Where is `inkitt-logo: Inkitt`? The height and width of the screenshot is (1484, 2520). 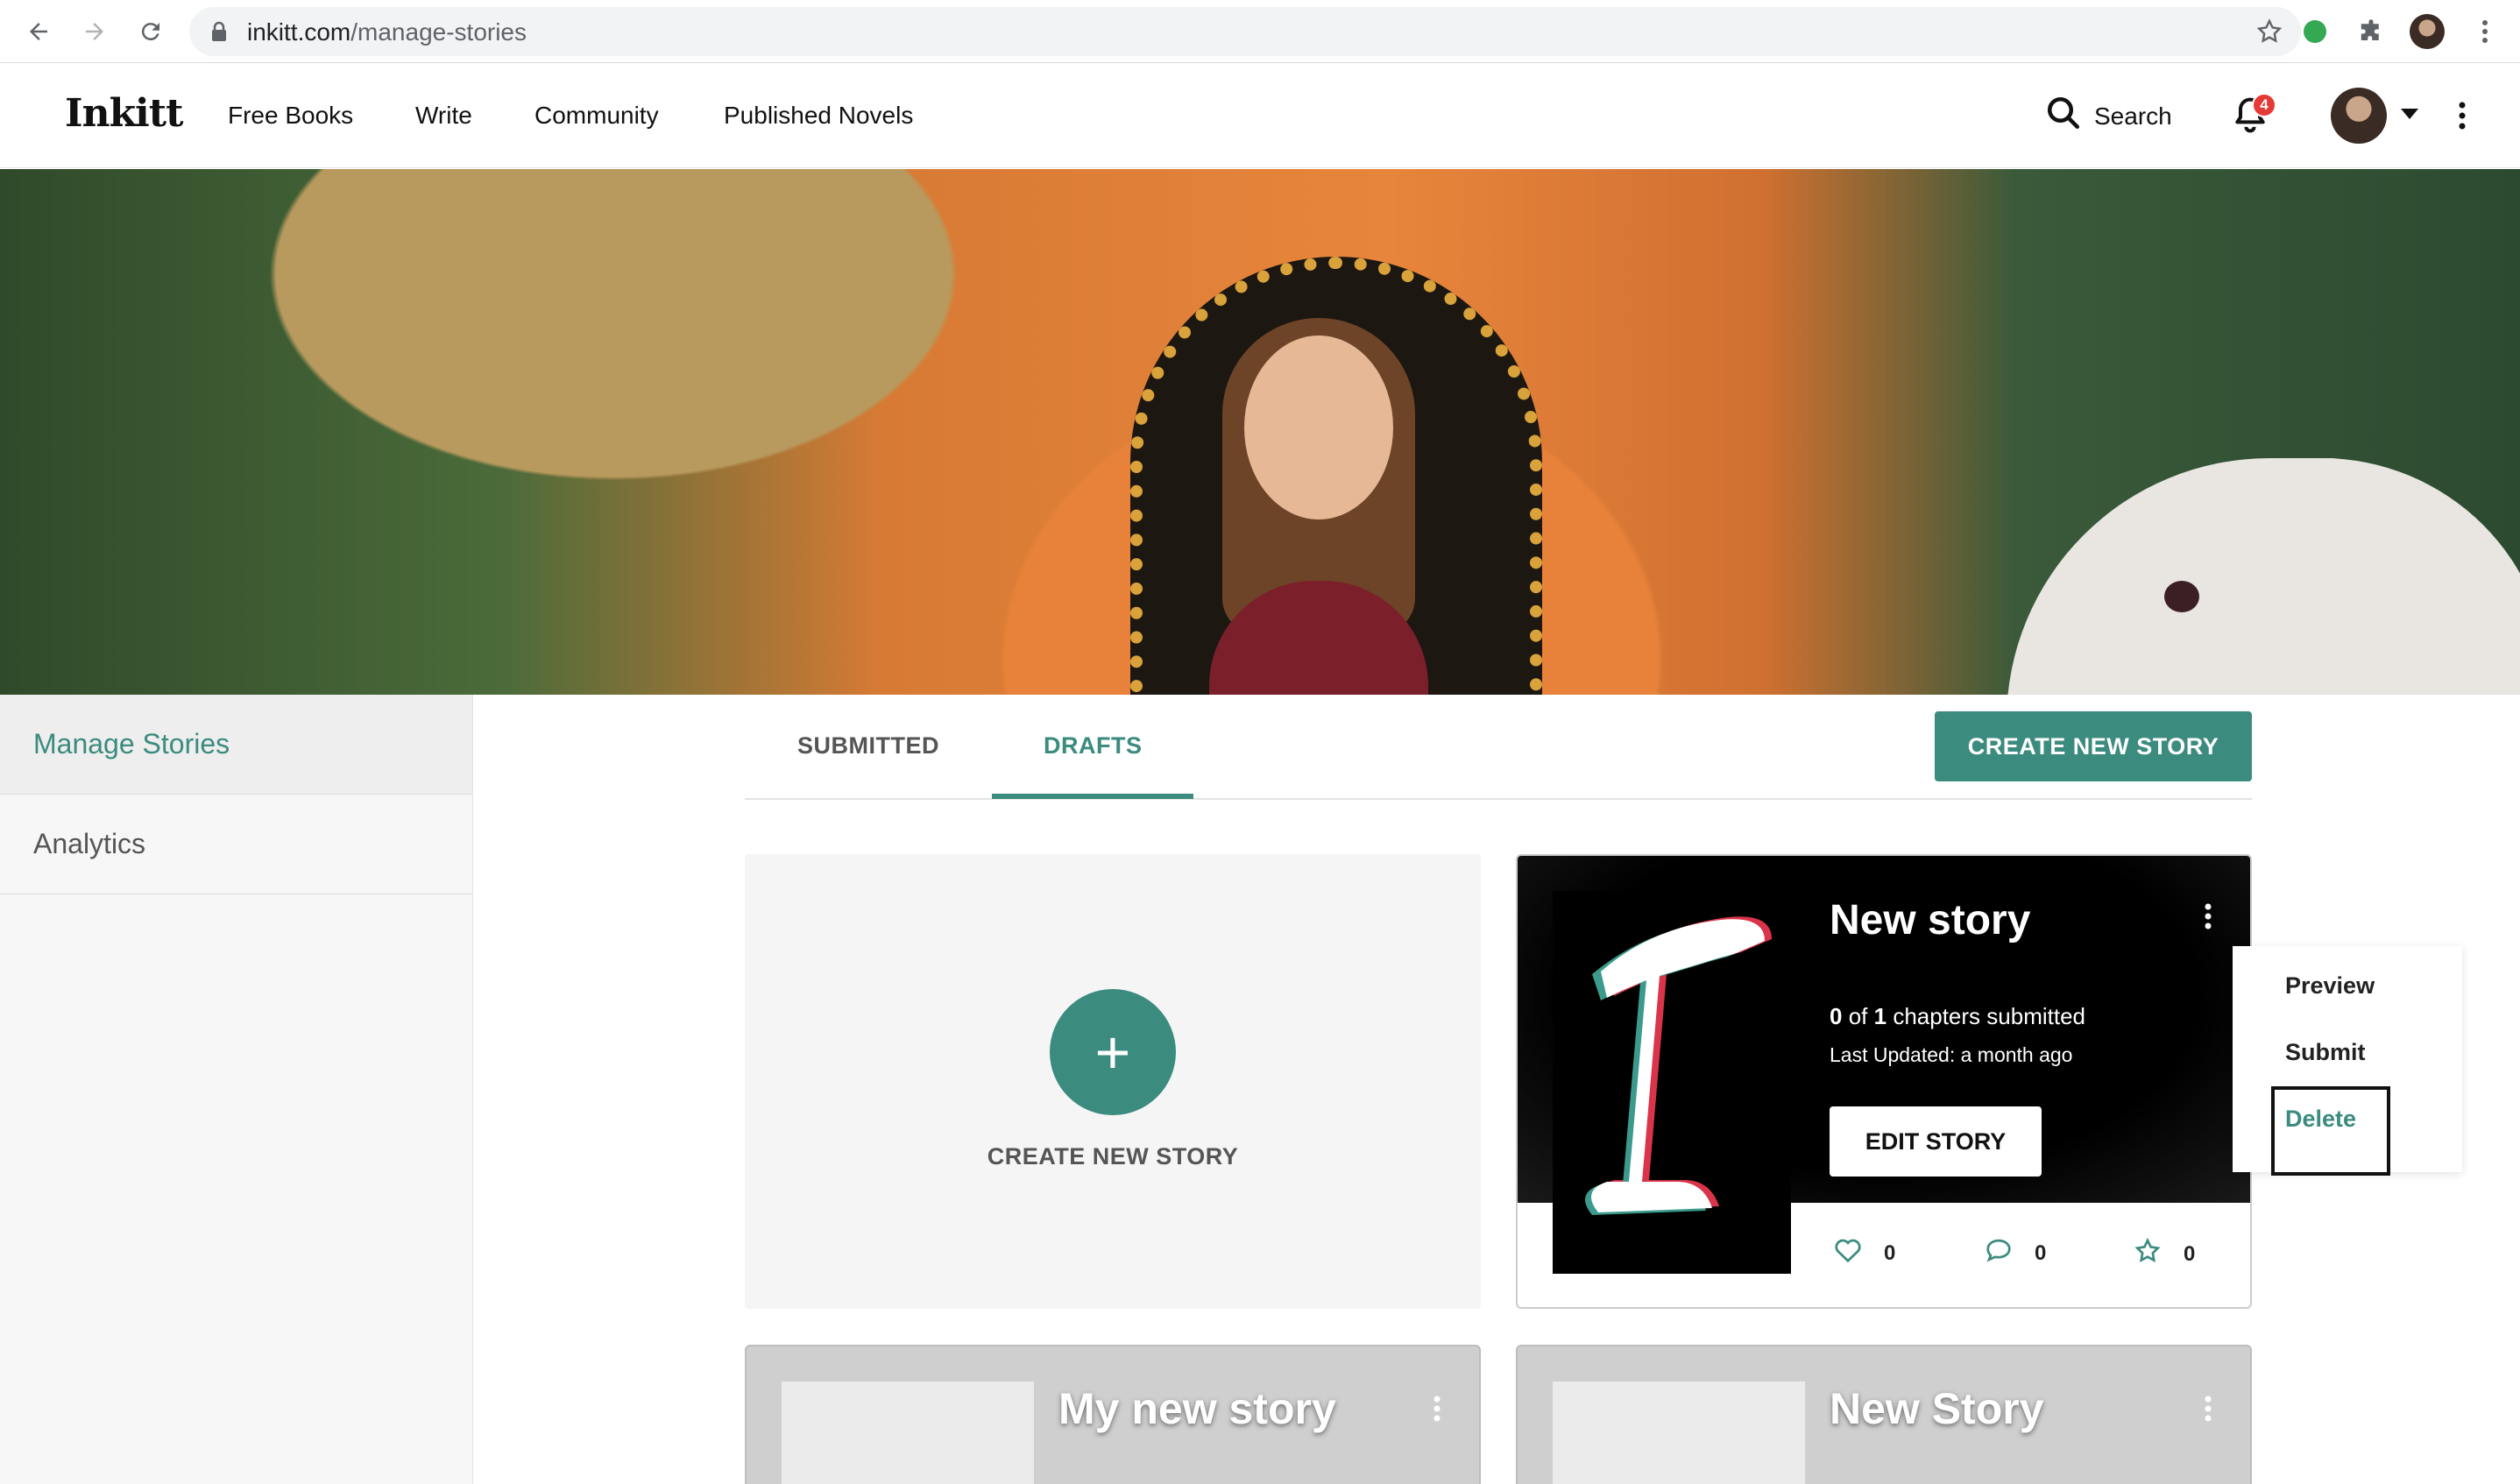
inkitt-logo: Inkitt is located at coordinates (124, 114).